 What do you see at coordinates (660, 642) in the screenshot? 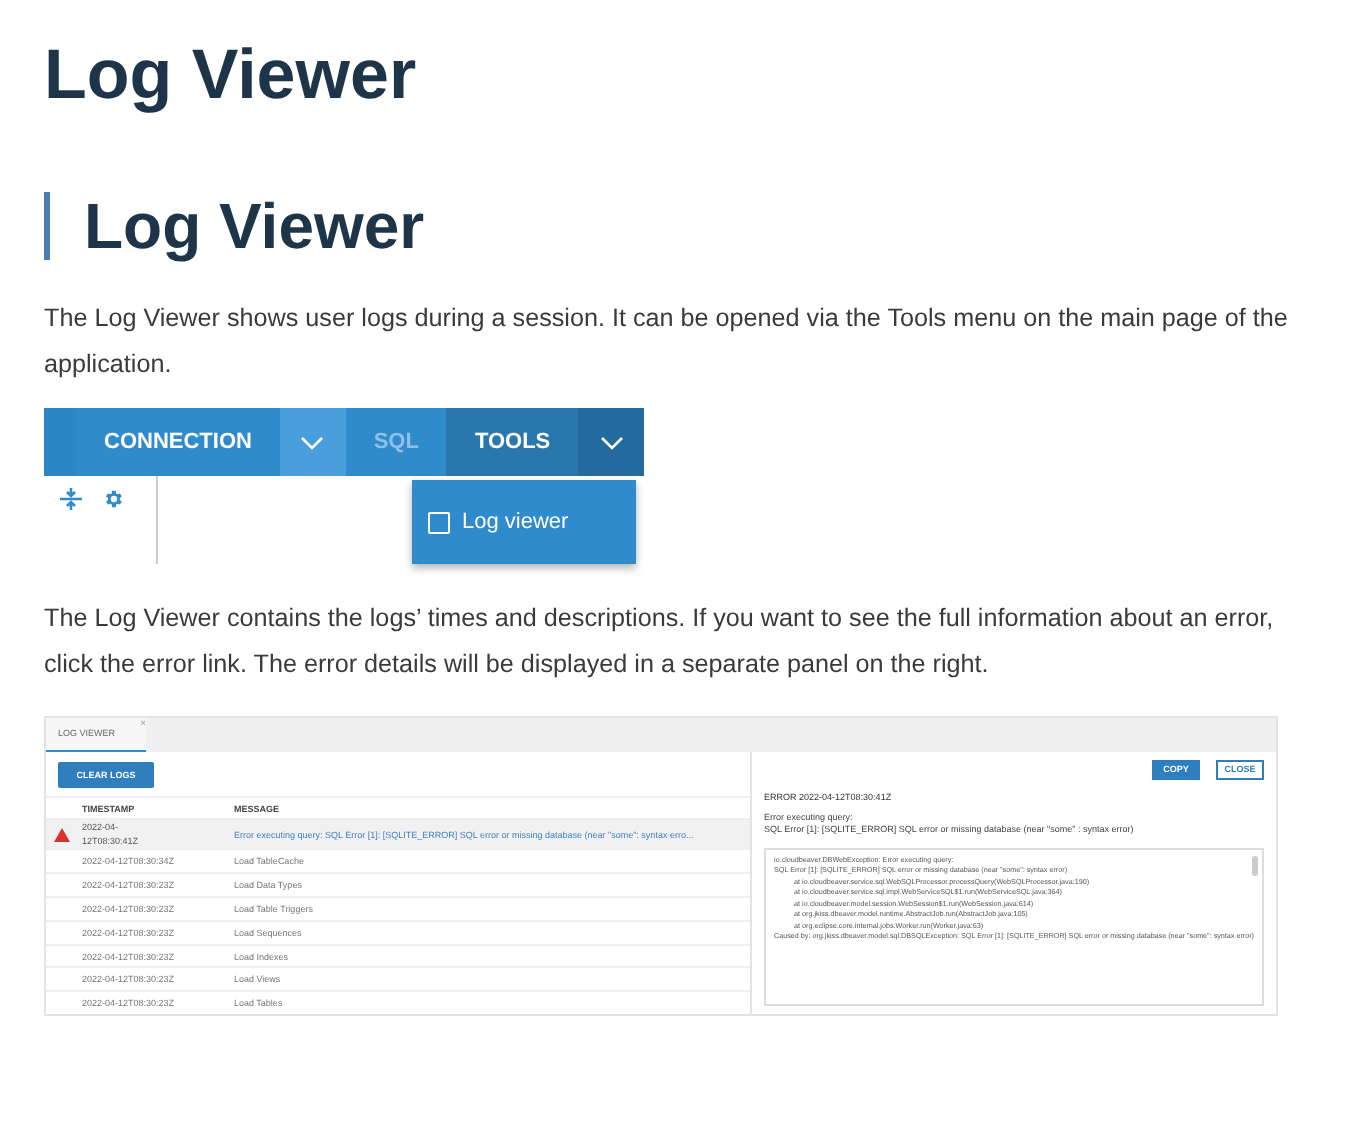
I see `details-paragraph: The Log Viewer contains the logs’ times and descriptions. If you want to see the full information about an error, click the error link. The error details will be displayed in a separate panel on the right.` at bounding box center [660, 642].